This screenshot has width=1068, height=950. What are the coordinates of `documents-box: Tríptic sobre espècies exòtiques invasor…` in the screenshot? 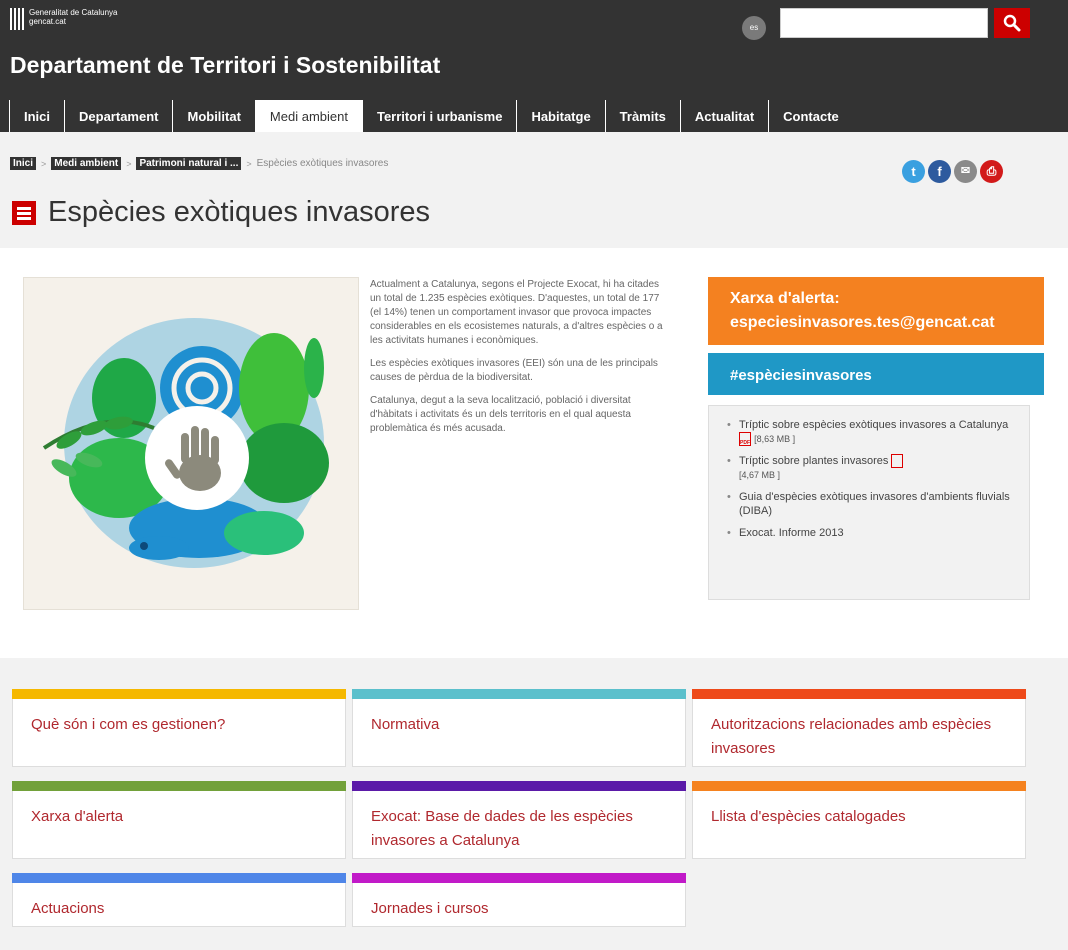 It's located at (869, 502).